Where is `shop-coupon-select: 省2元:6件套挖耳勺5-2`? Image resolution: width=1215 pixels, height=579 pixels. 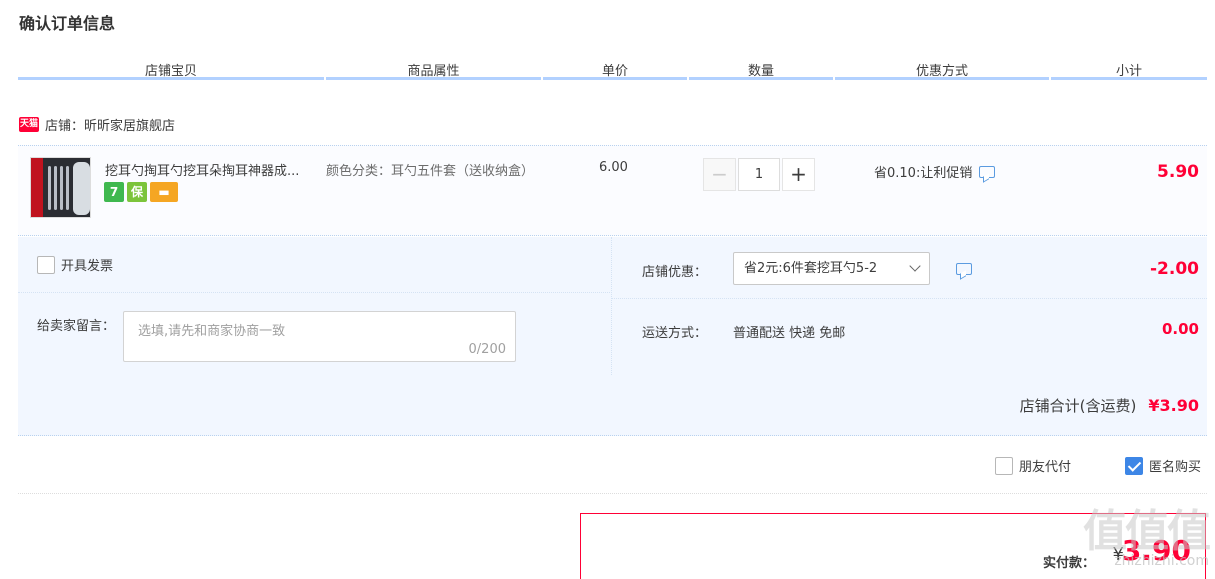
shop-coupon-select: 省2元:6件套挖耳勺5-2 is located at coordinates (831, 268).